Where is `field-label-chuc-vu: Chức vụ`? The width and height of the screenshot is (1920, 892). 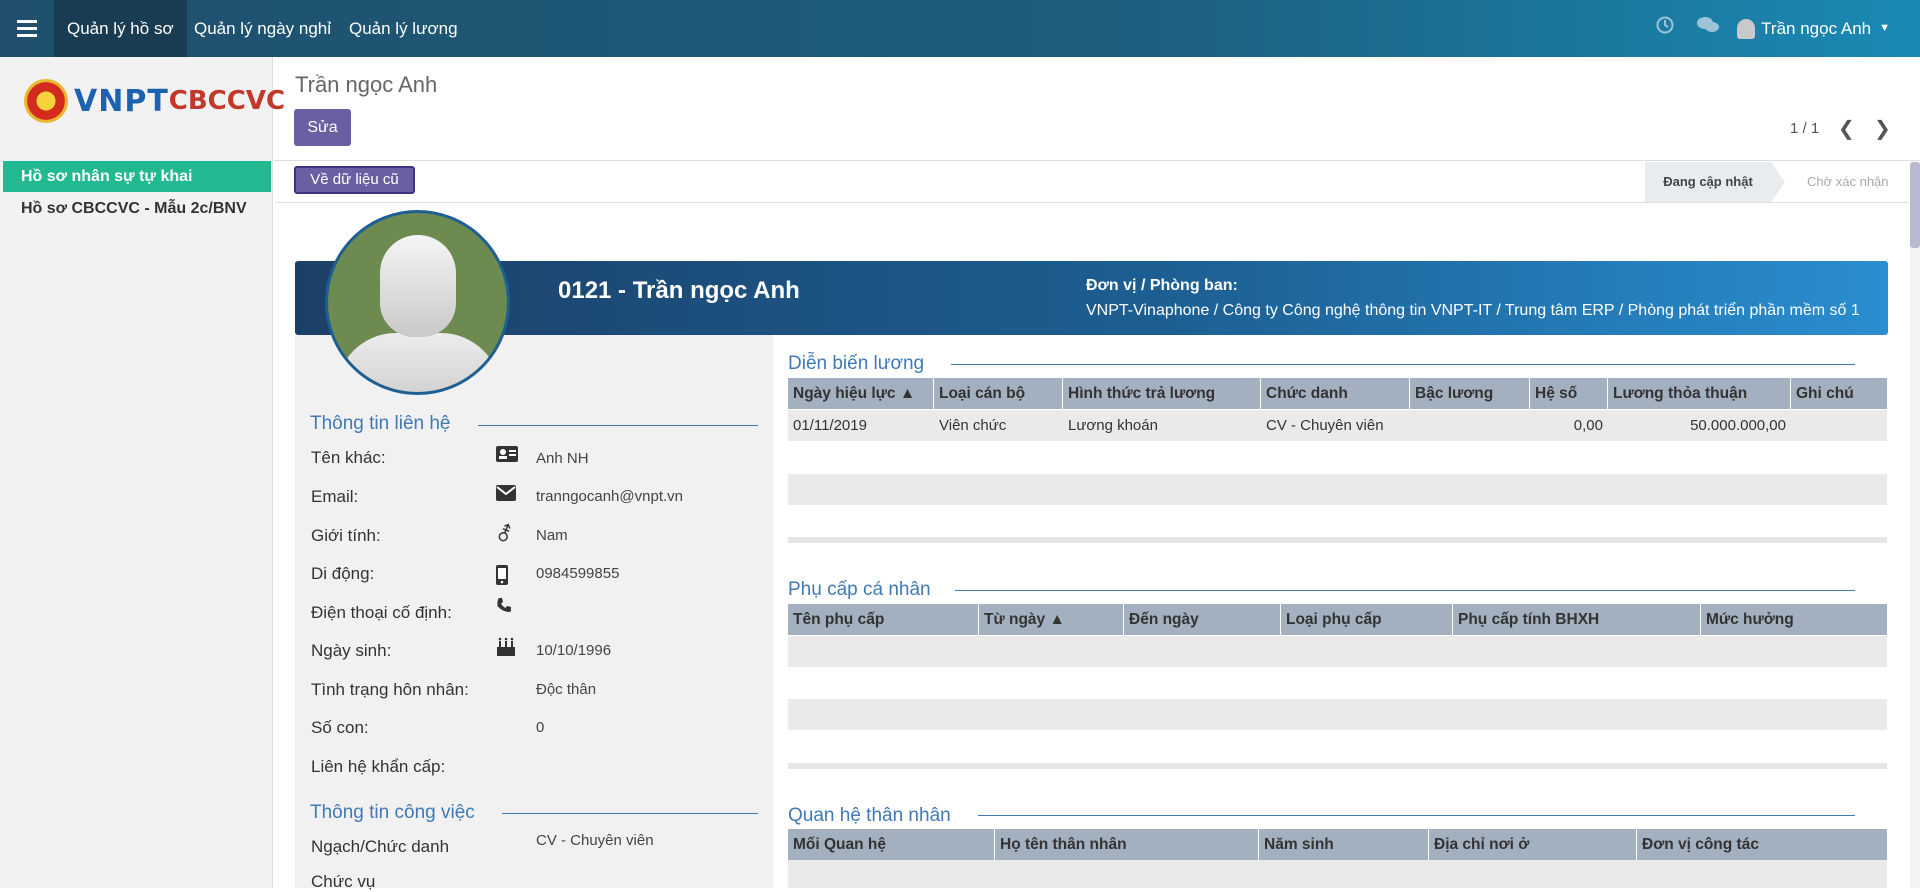
field-label-chuc-vu: Chức vụ is located at coordinates (343, 881).